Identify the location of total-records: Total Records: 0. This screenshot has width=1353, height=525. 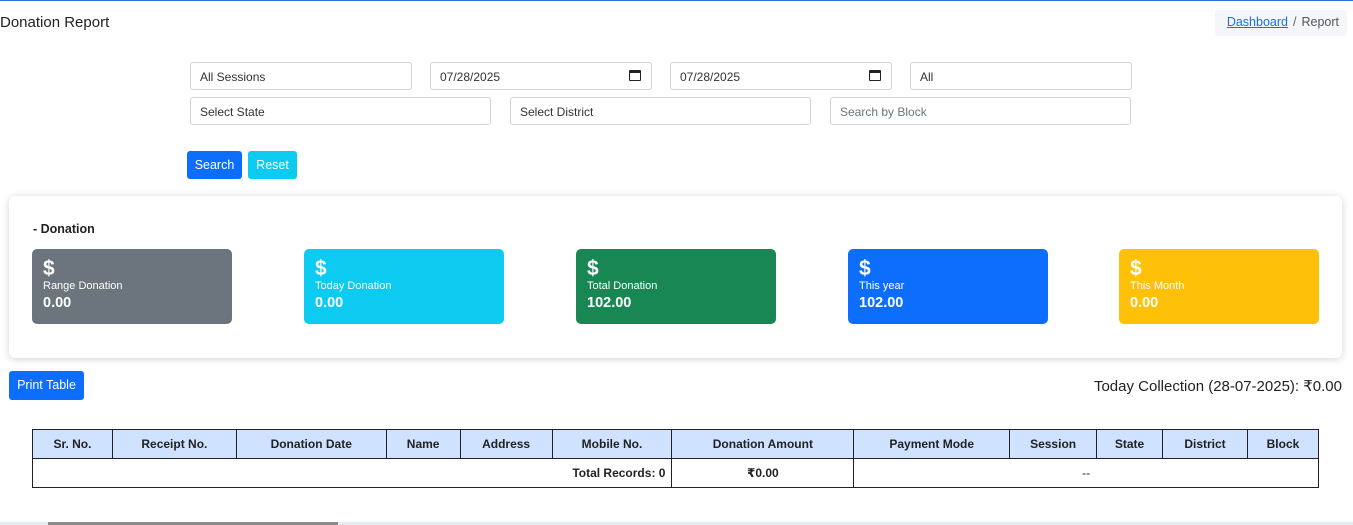
(352, 473).